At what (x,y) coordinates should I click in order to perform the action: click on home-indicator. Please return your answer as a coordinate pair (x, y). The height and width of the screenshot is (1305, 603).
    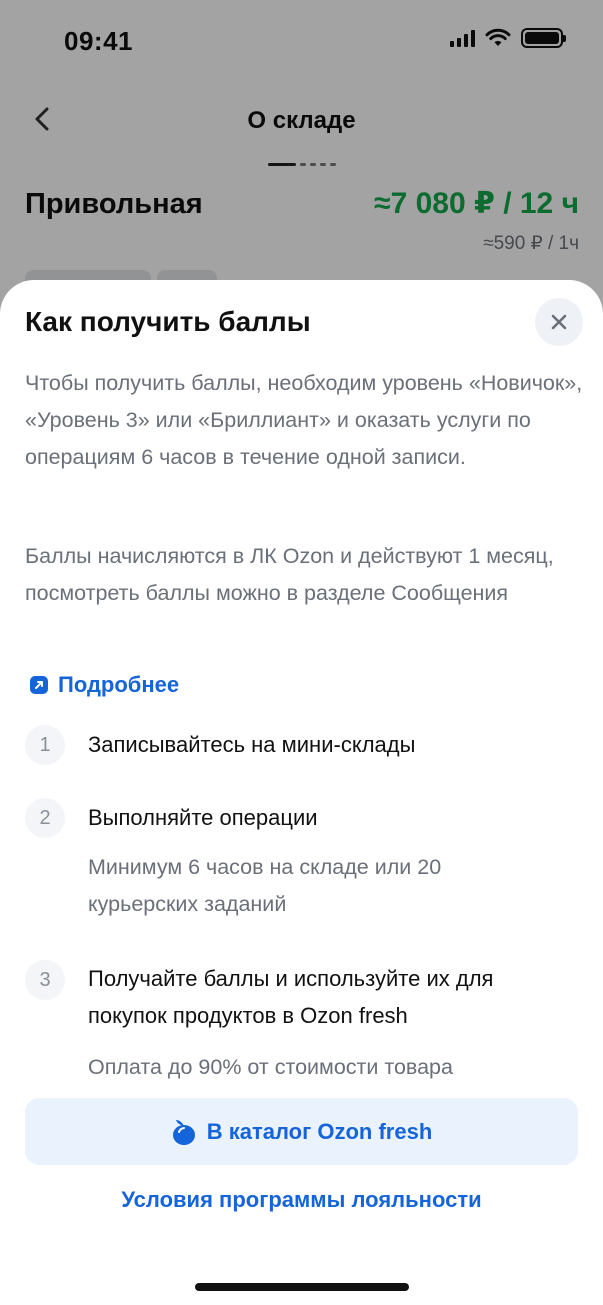
    Looking at the image, I should click on (302, 1287).